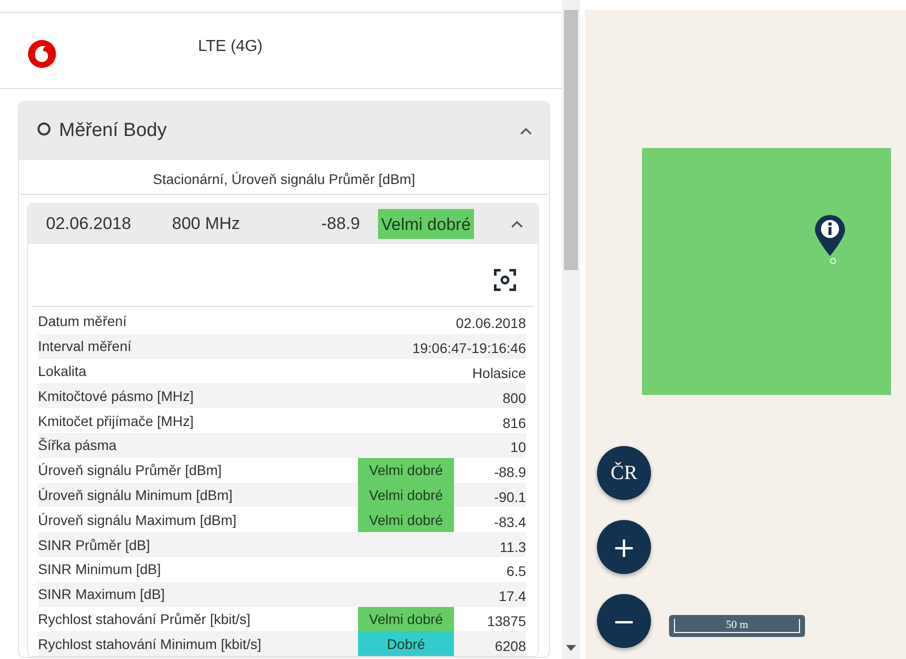  I want to click on table-cell-text: SINR Průměr [dB], so click(95, 544).